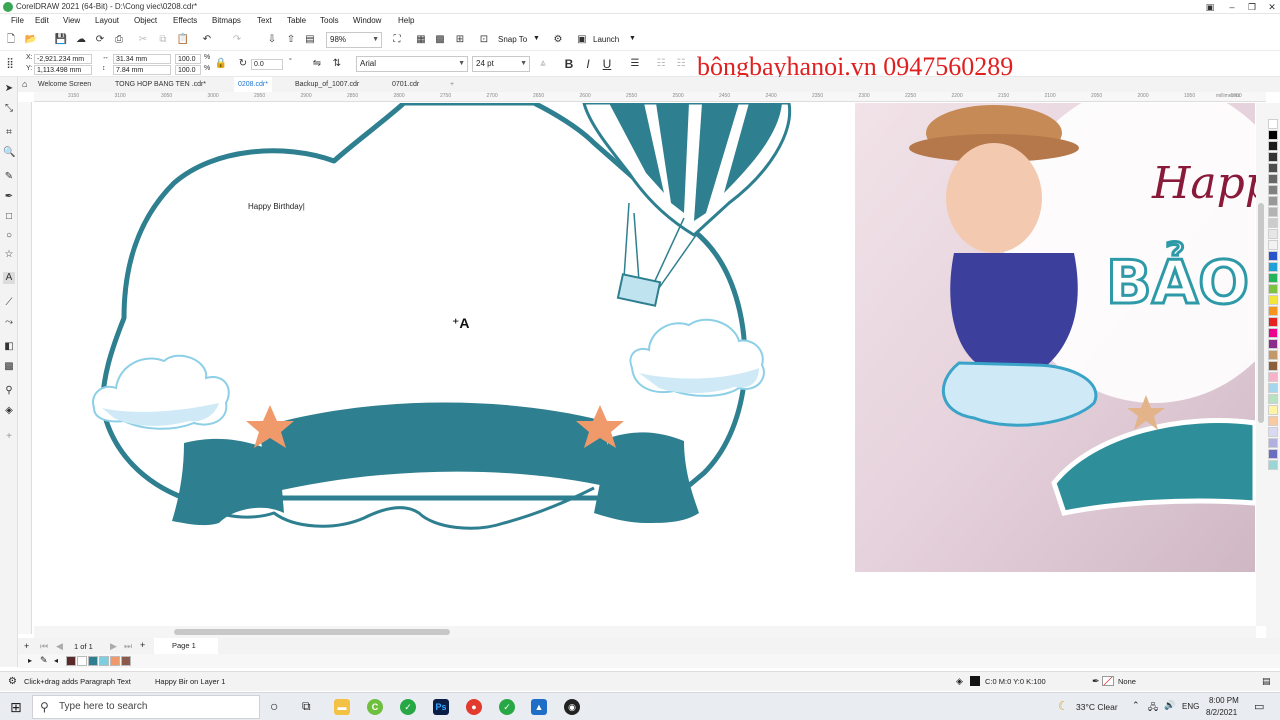  What do you see at coordinates (30, 660) in the screenshot?
I see `expand-palette-icon: ▸` at bounding box center [30, 660].